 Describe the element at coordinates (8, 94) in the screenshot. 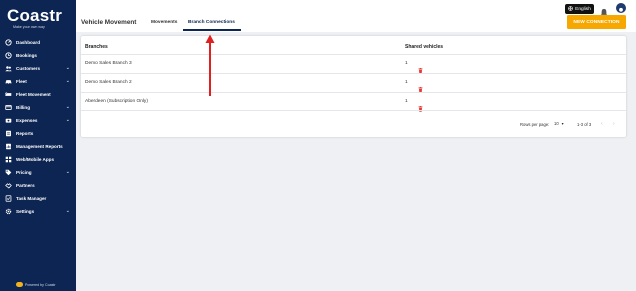

I see `fleet-movement-icon` at that location.